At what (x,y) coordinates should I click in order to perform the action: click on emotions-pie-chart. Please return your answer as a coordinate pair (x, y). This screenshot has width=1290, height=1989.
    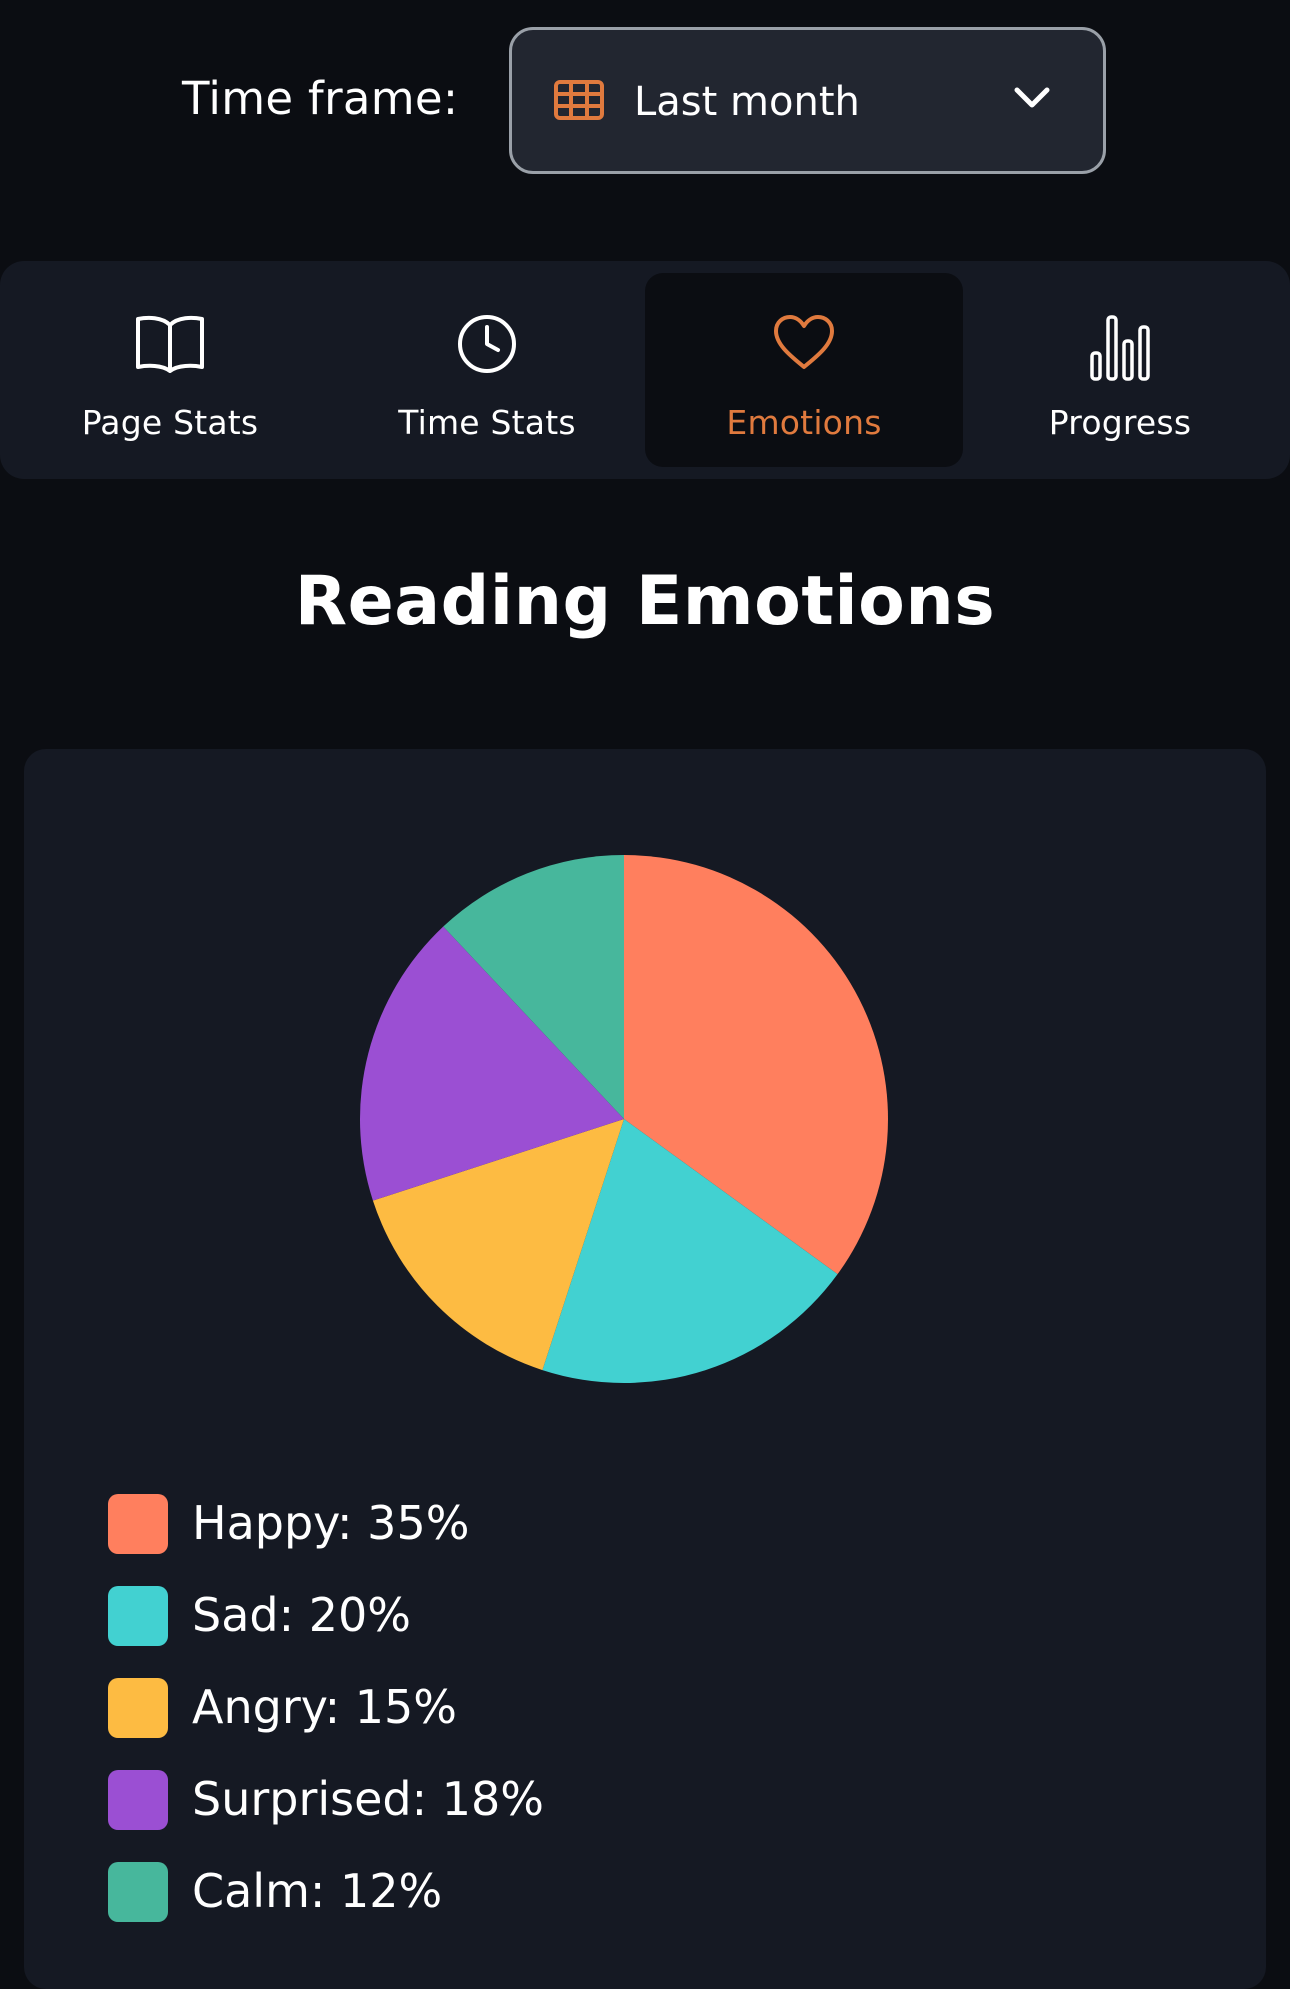
    Looking at the image, I should click on (624, 1119).